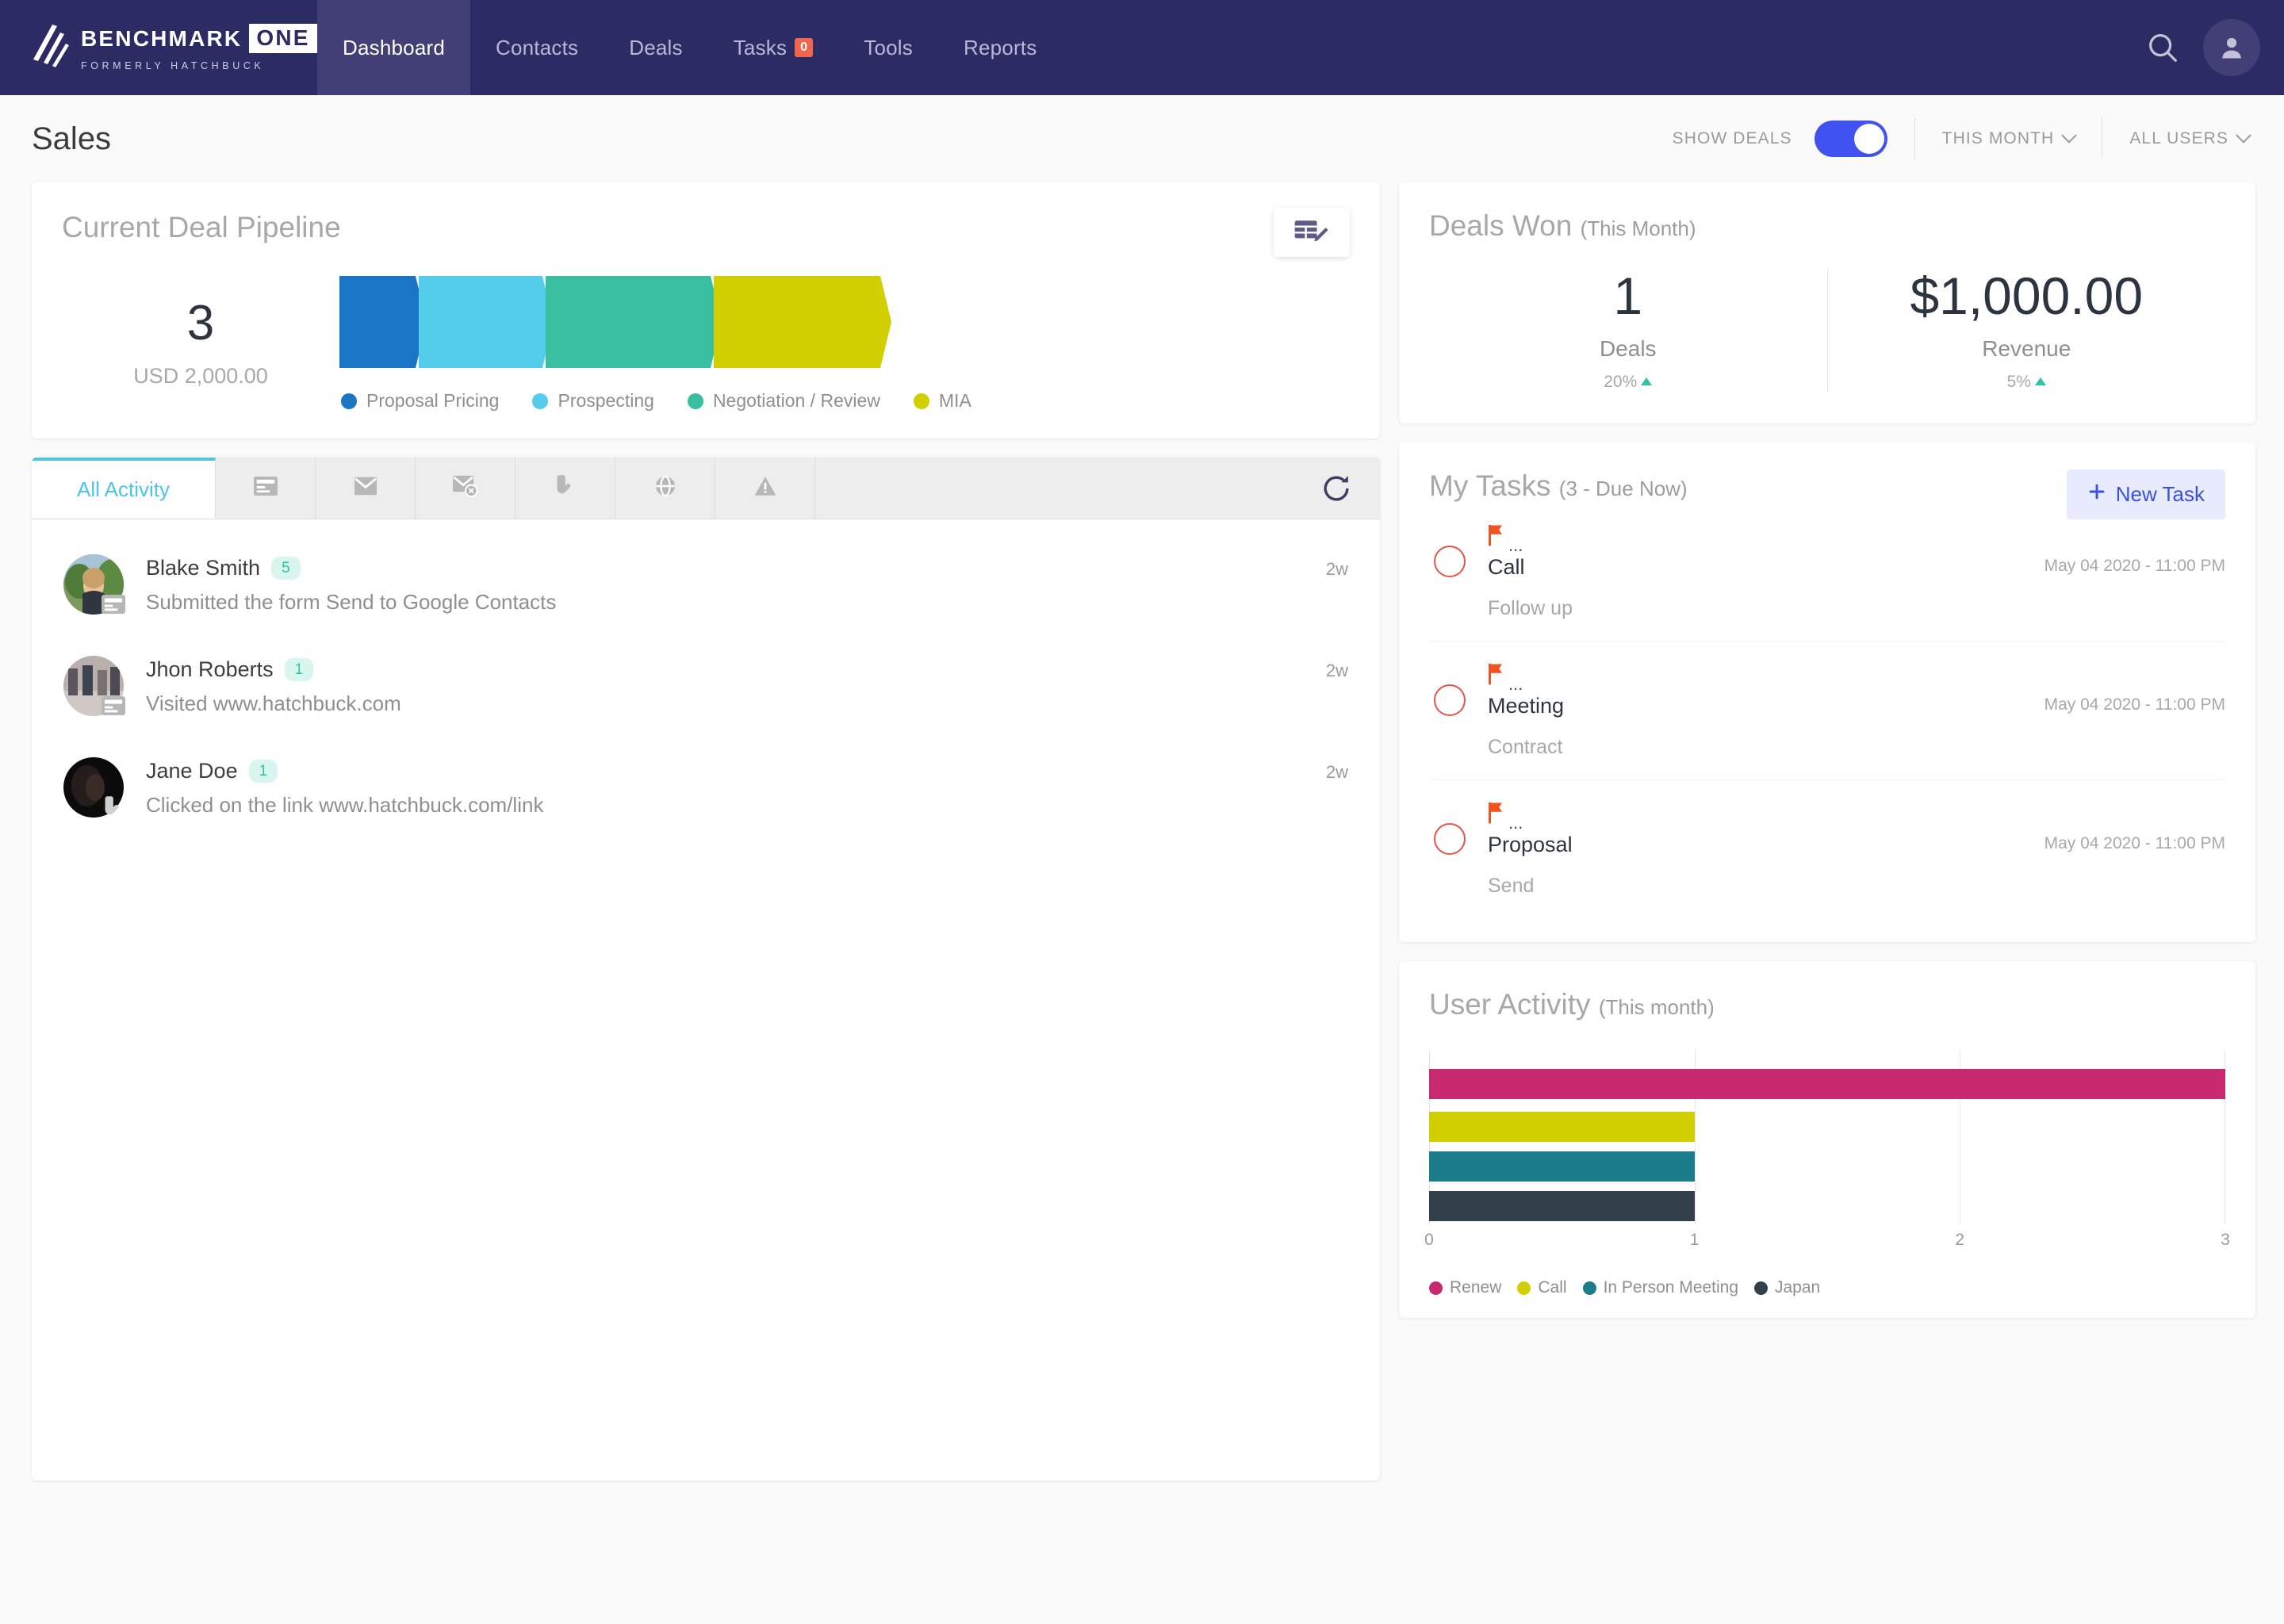 The image size is (2284, 1624). I want to click on my-tasks-title-text: My Tasks, so click(1490, 485).